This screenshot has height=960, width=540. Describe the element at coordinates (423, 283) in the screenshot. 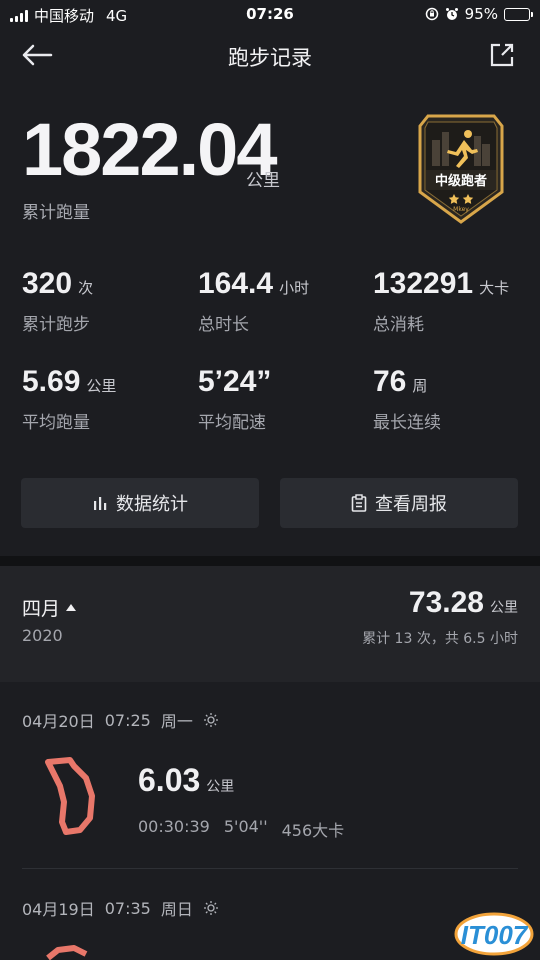

I see `stat-value: 132291` at that location.